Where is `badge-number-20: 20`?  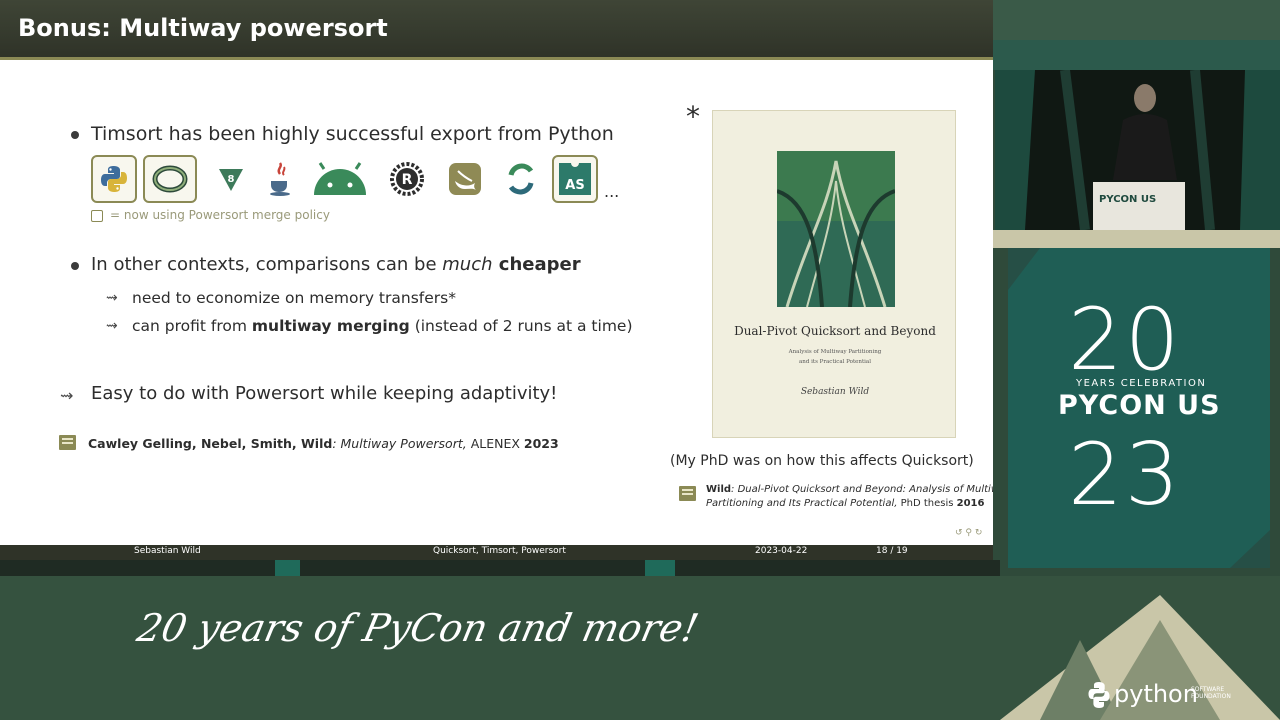 badge-number-20: 20 is located at coordinates (1125, 340).